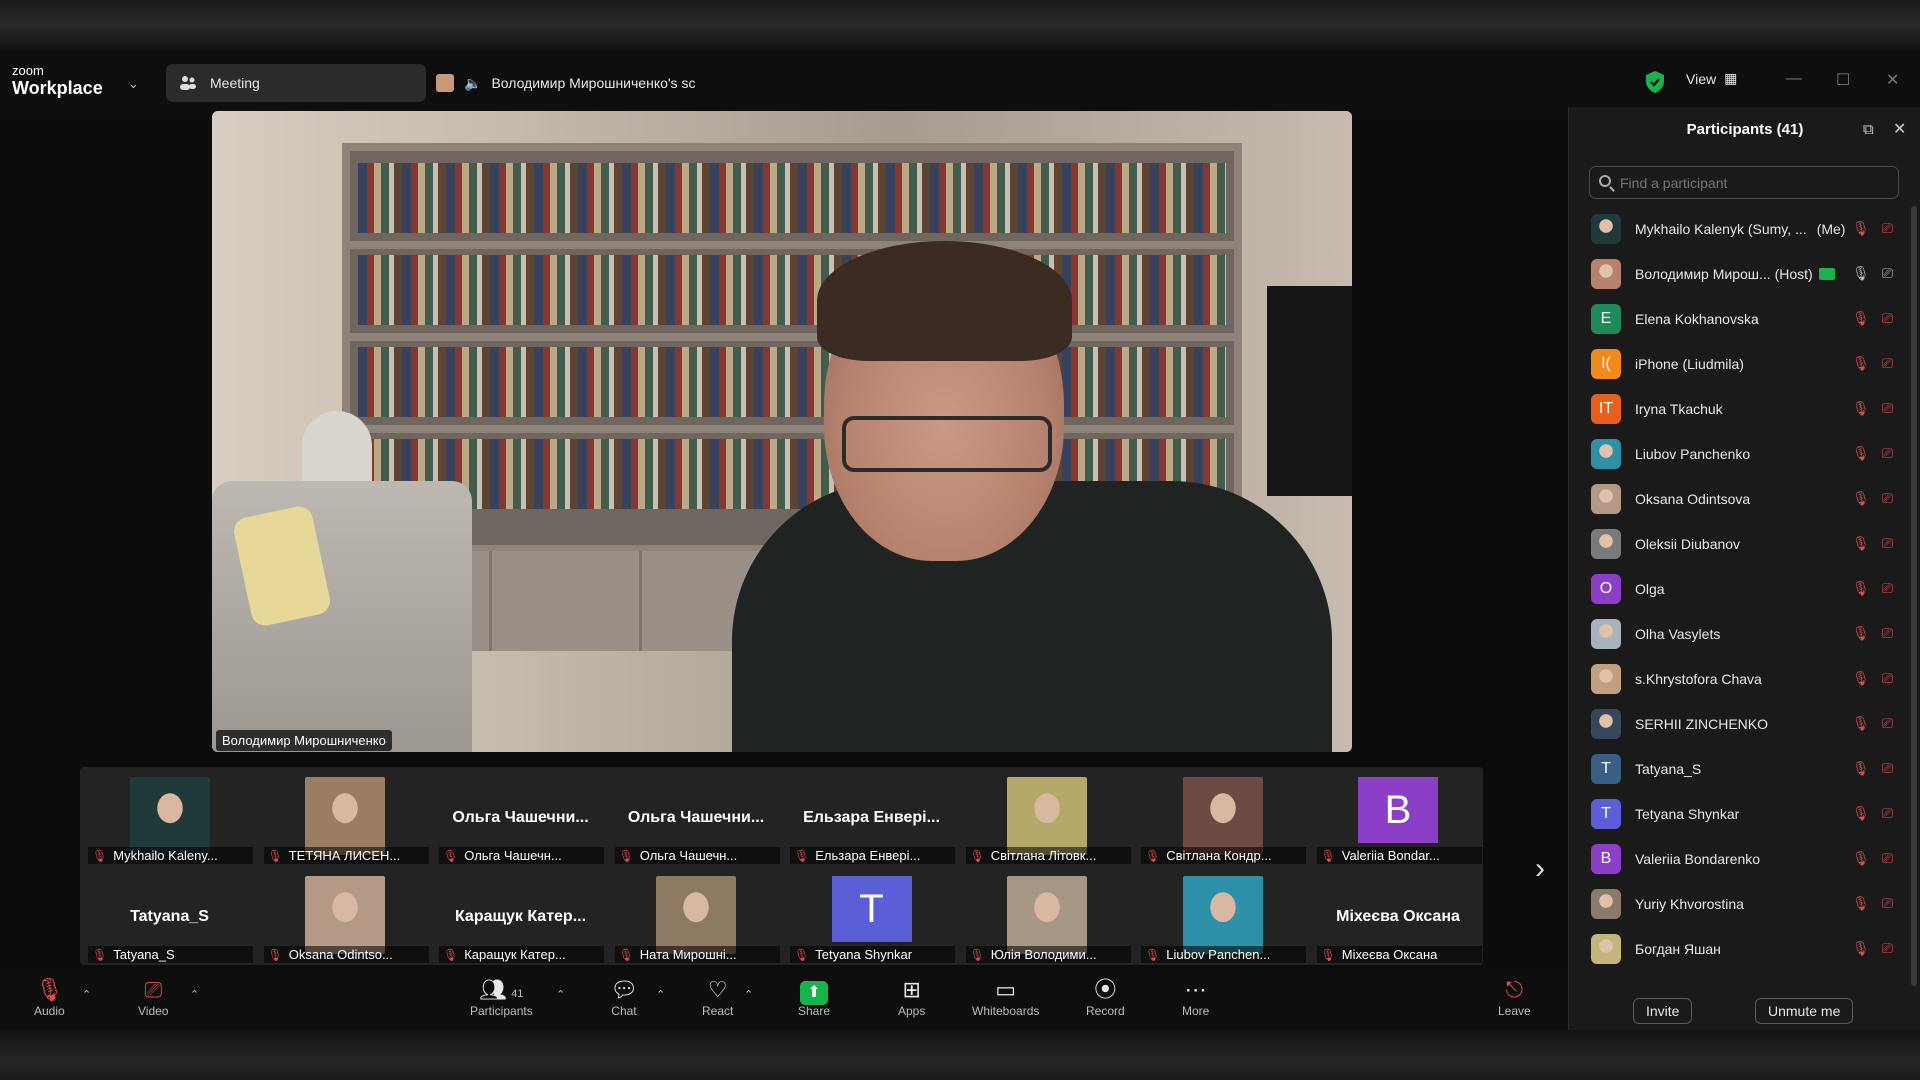  Describe the element at coordinates (501, 1011) in the screenshot. I see `participants-label: Participants` at that location.